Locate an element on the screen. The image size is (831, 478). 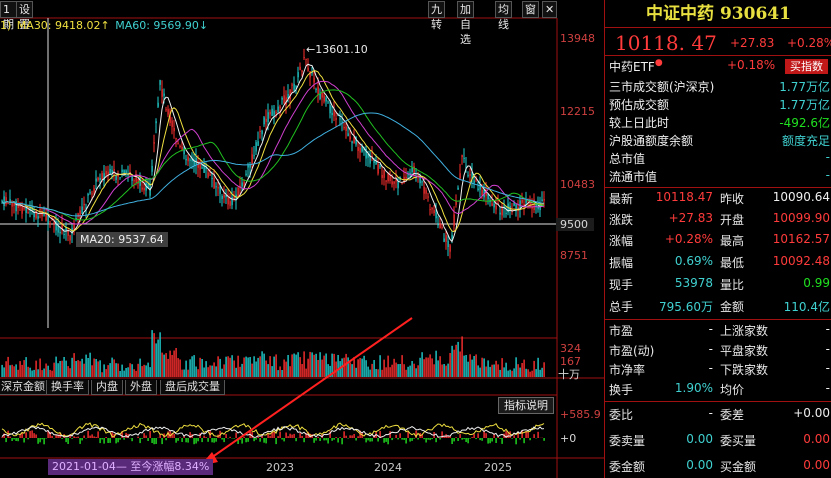
tab-after-hours-volume: 盘后成交量 is located at coordinates (192, 387).